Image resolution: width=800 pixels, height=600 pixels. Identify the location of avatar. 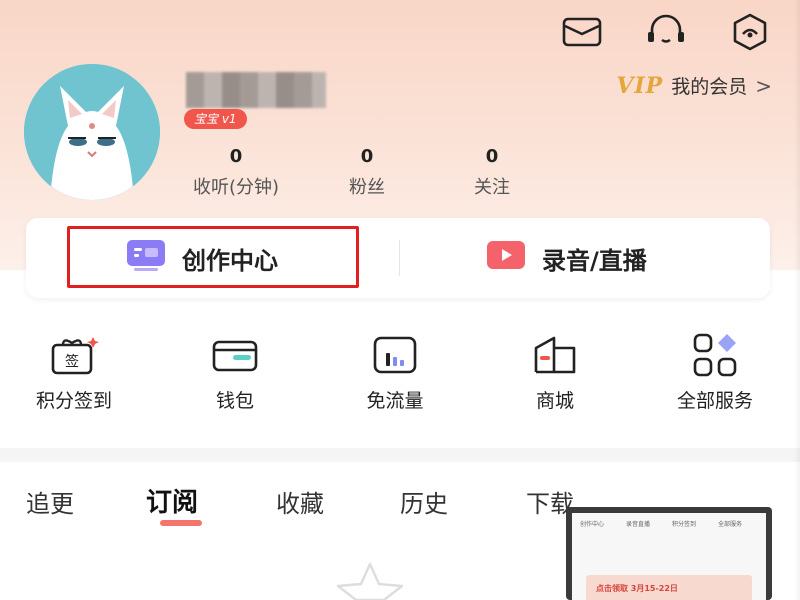
(92, 132).